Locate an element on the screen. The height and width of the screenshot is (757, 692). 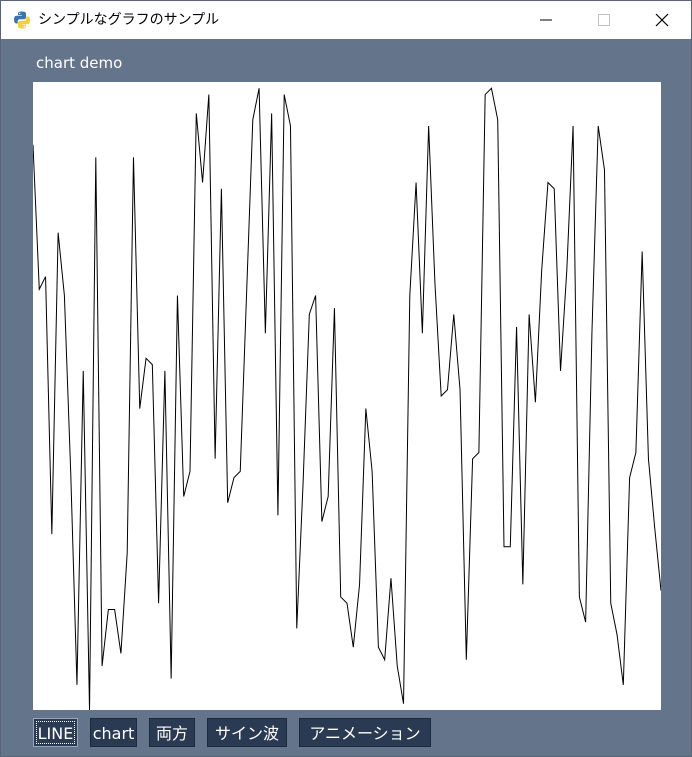
maximize-icon is located at coordinates (604, 20).